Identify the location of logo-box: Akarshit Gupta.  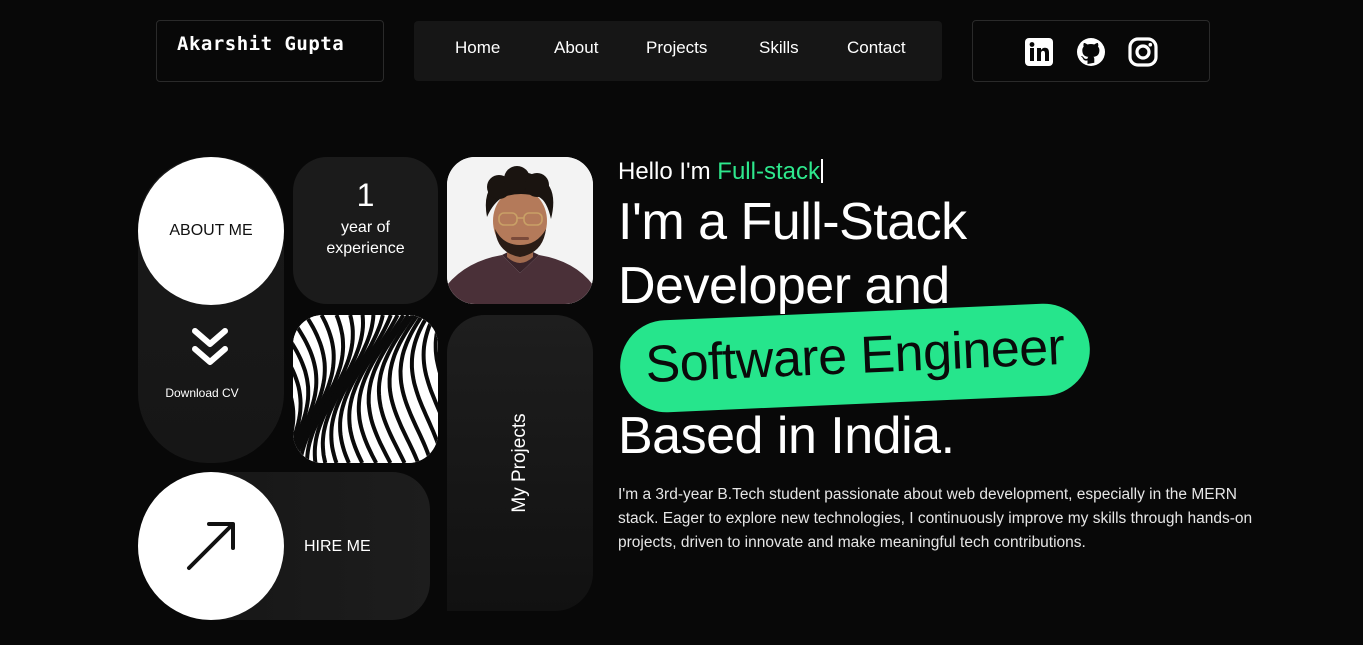
(270, 51).